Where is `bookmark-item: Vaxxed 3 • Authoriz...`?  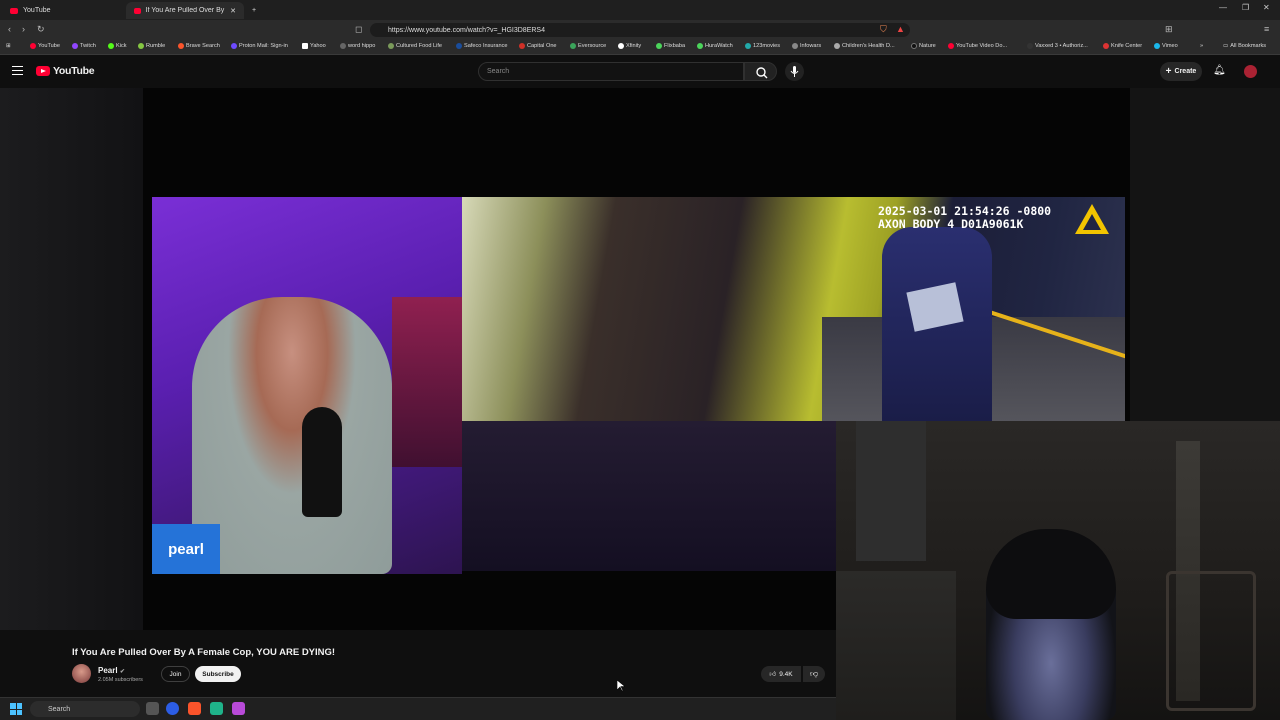 bookmark-item: Vaxxed 3 • Authoriz... is located at coordinates (1057, 46).